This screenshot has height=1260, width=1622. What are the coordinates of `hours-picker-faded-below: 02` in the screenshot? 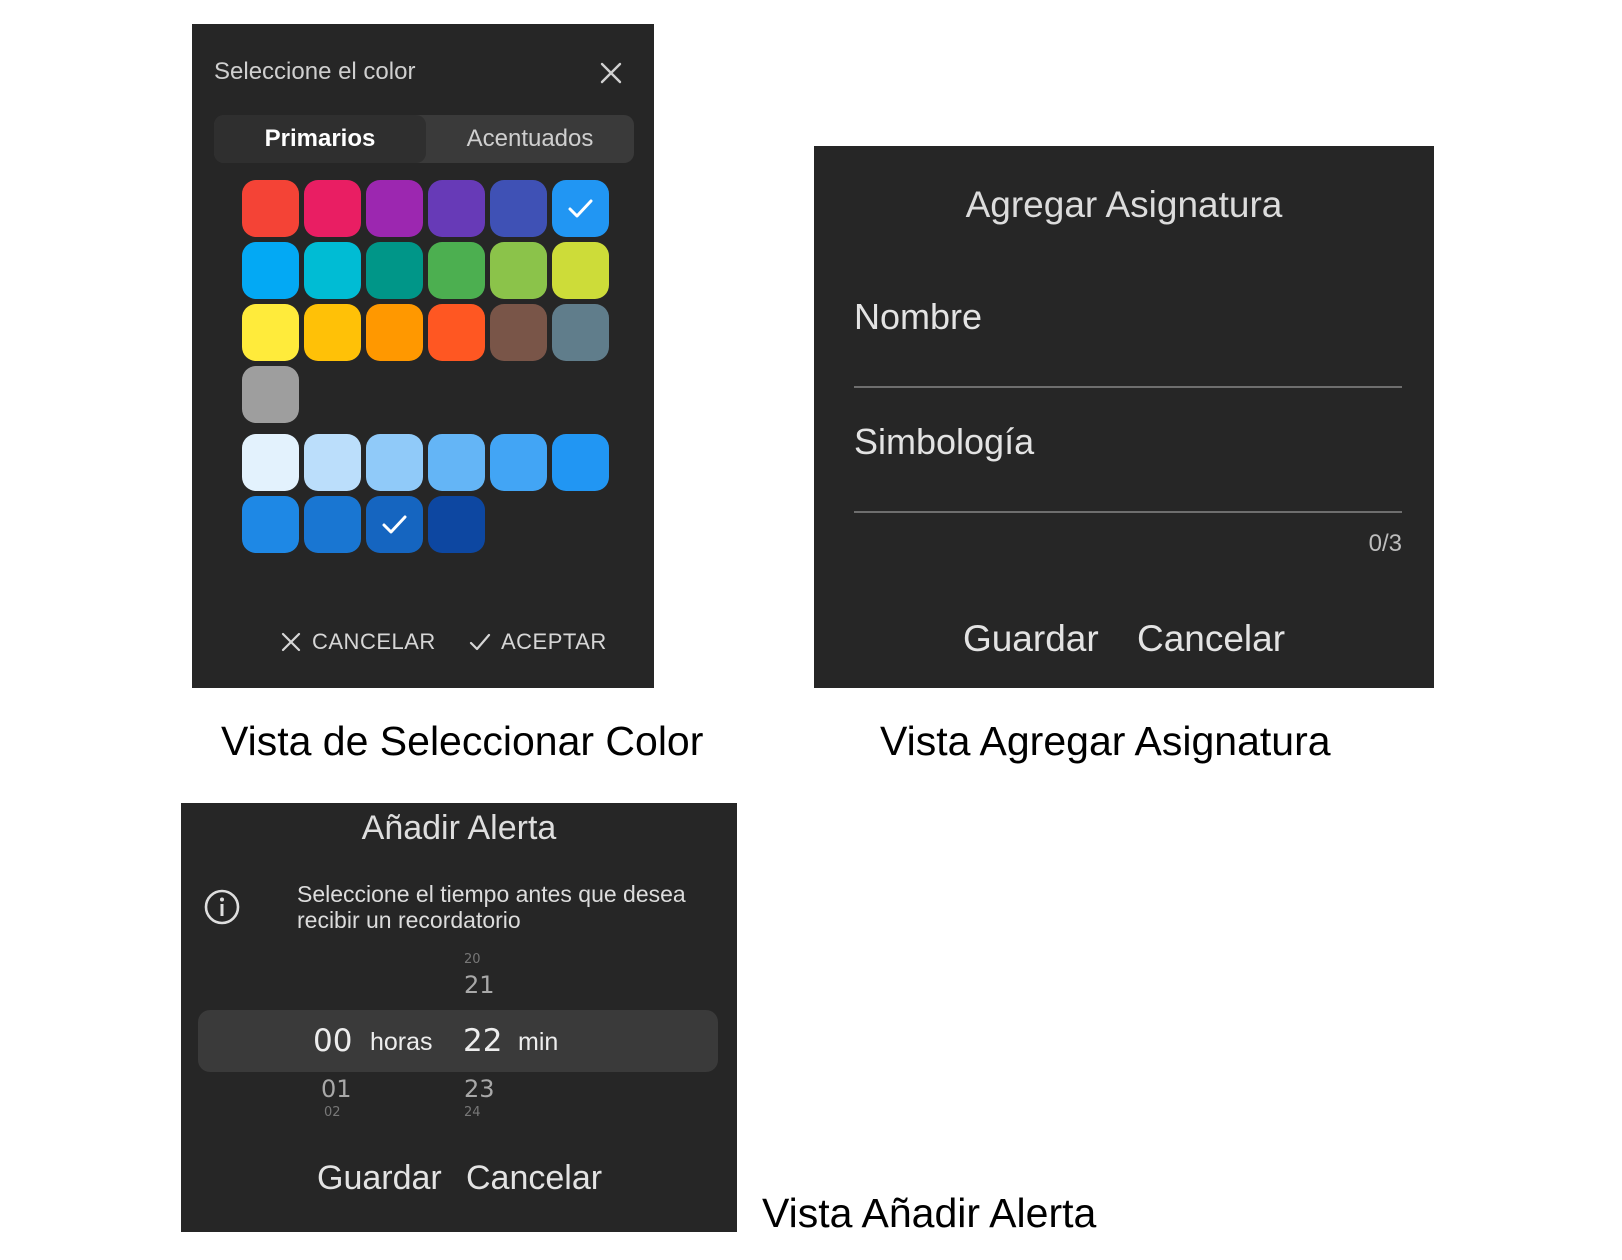 It's located at (332, 1112).